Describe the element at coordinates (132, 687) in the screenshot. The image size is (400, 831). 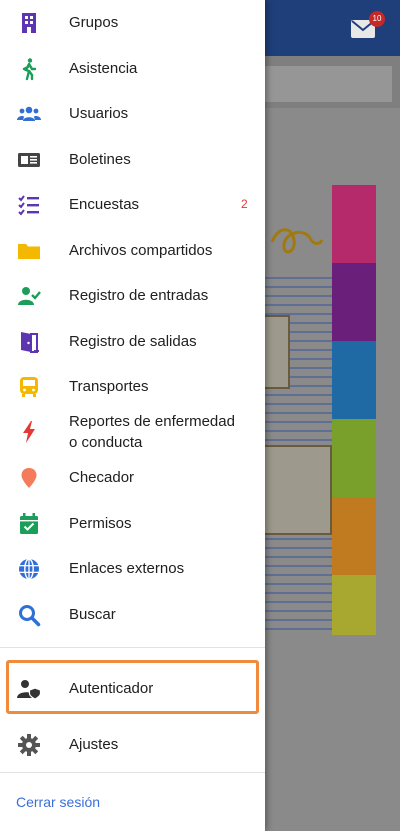
I see `highlight-annotation-box` at that location.